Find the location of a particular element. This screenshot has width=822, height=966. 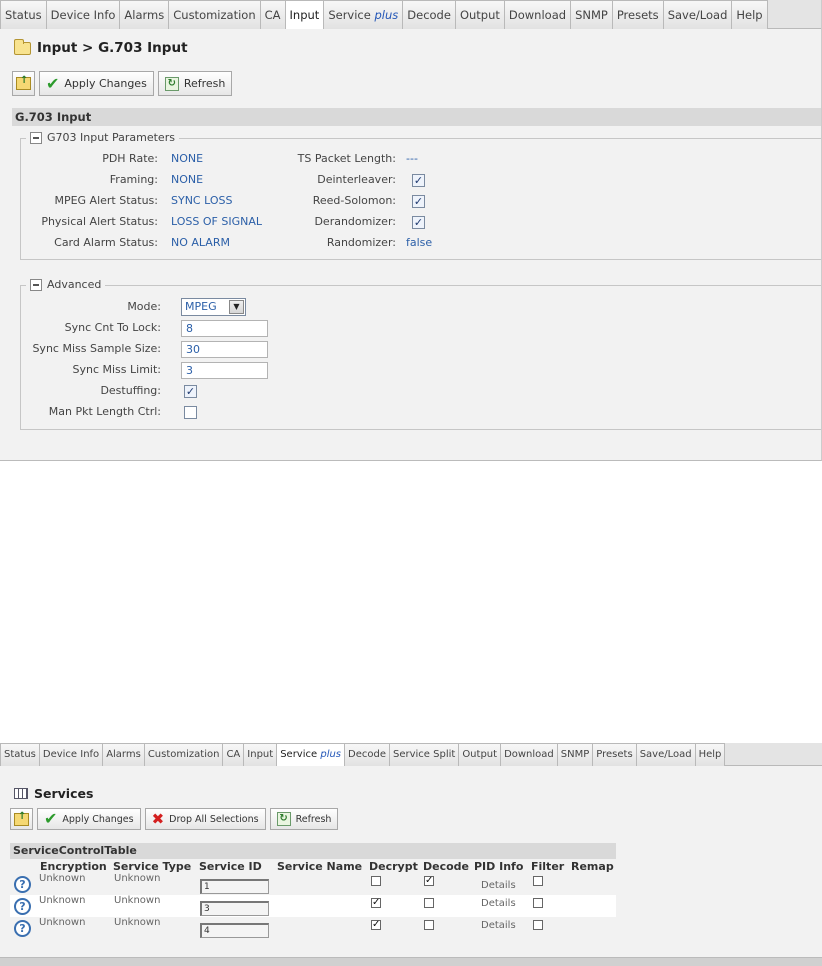

input-parameters-legend: G703 Input Parameters is located at coordinates (102, 137).